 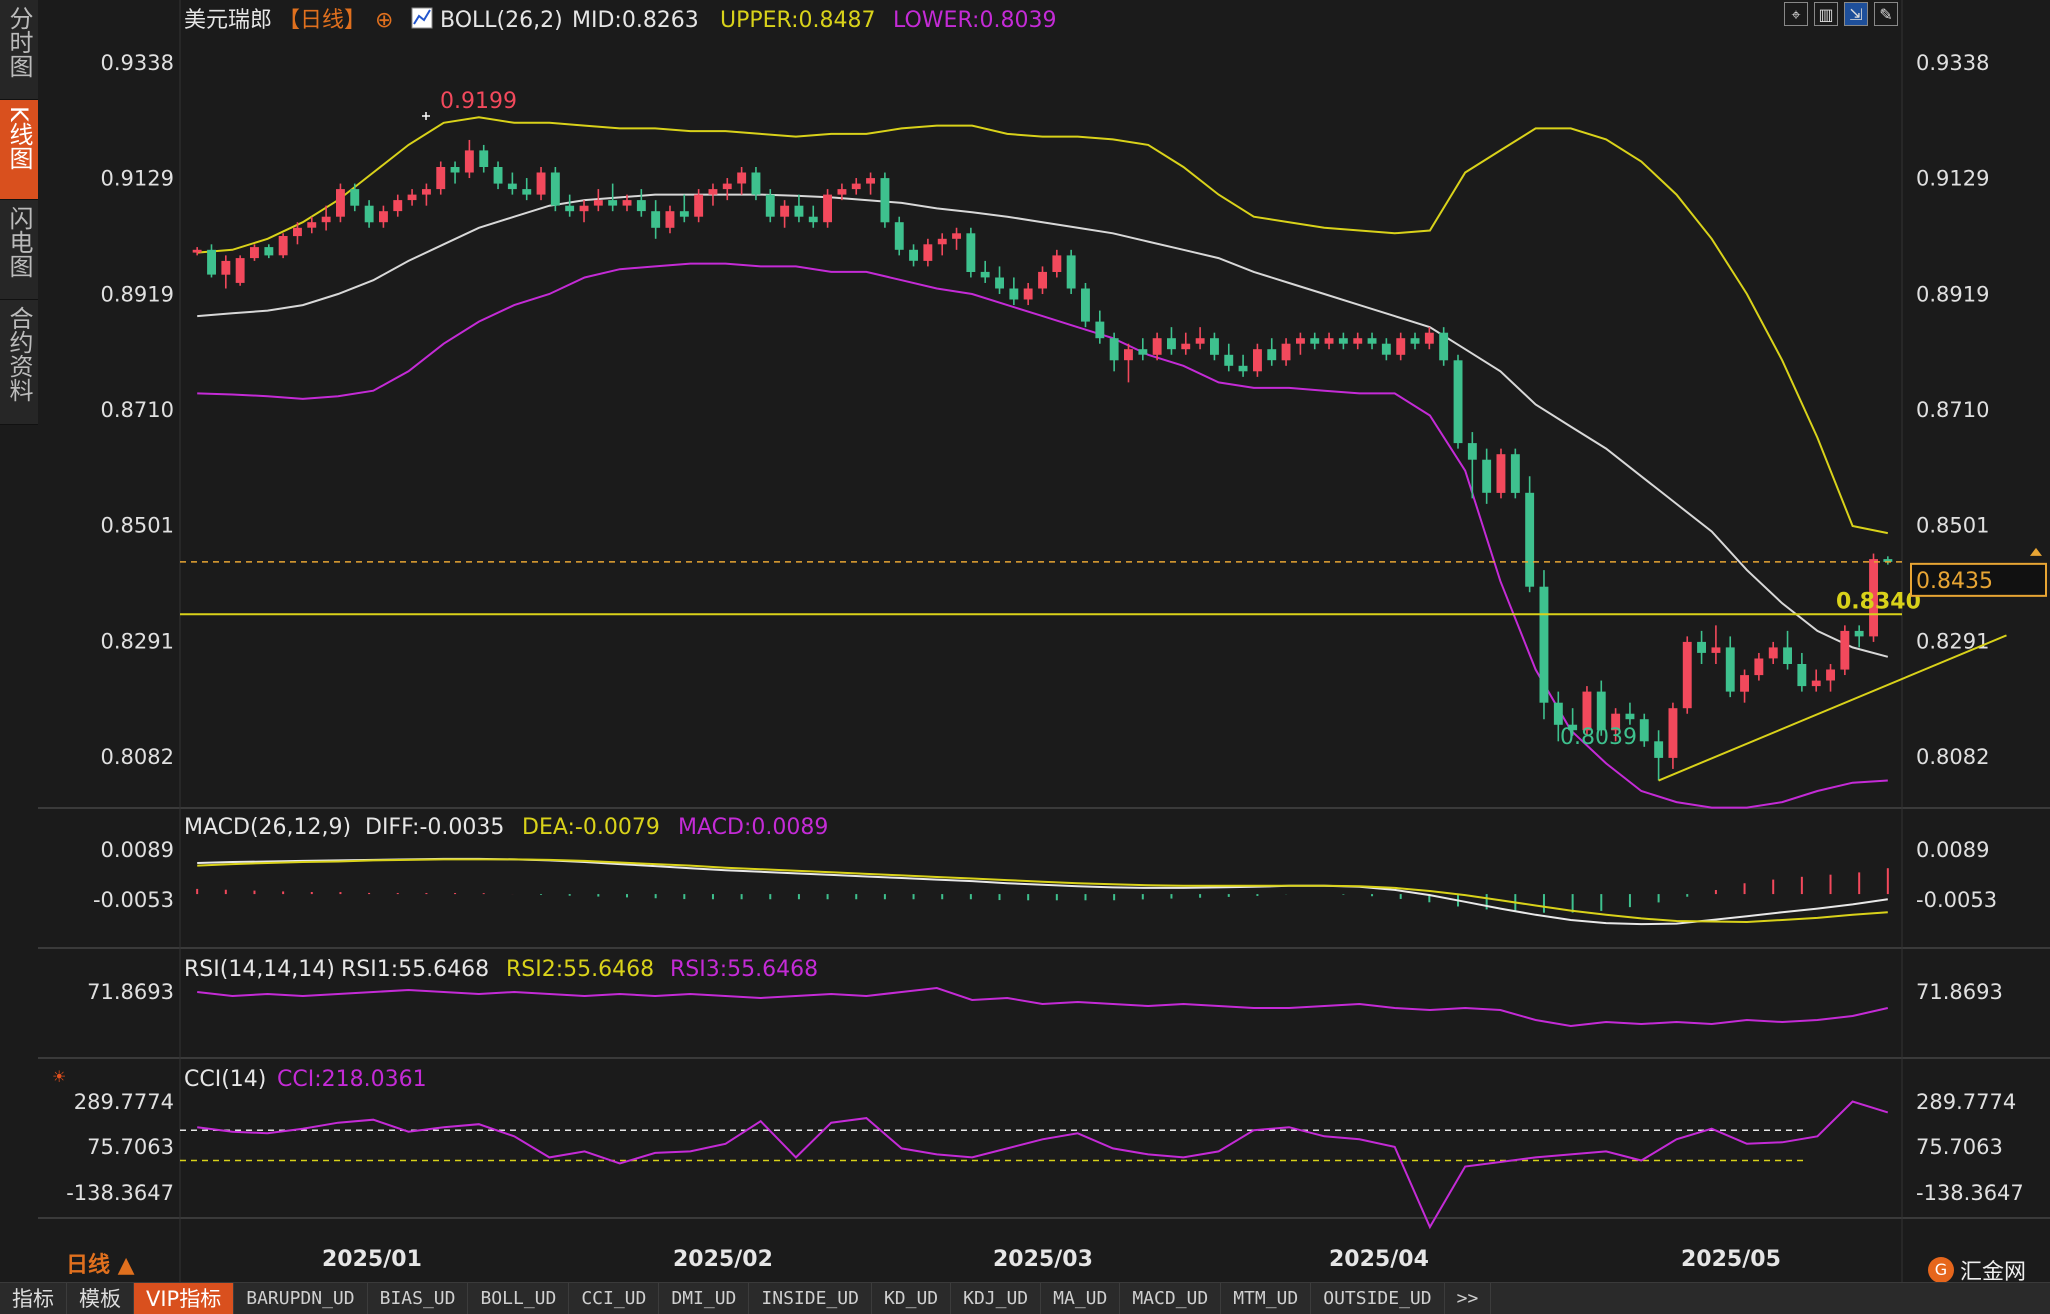 I want to click on indicator-tab-3: BARUPDN_UD, so click(x=301, y=1298).